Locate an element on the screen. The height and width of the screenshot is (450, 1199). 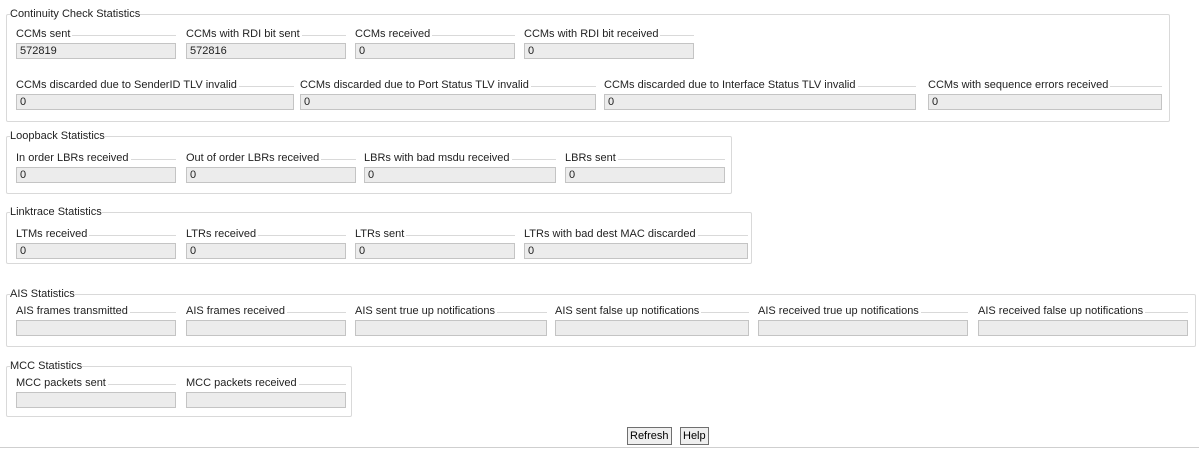
lbr-out-of-order-value: 0 is located at coordinates (271, 175).